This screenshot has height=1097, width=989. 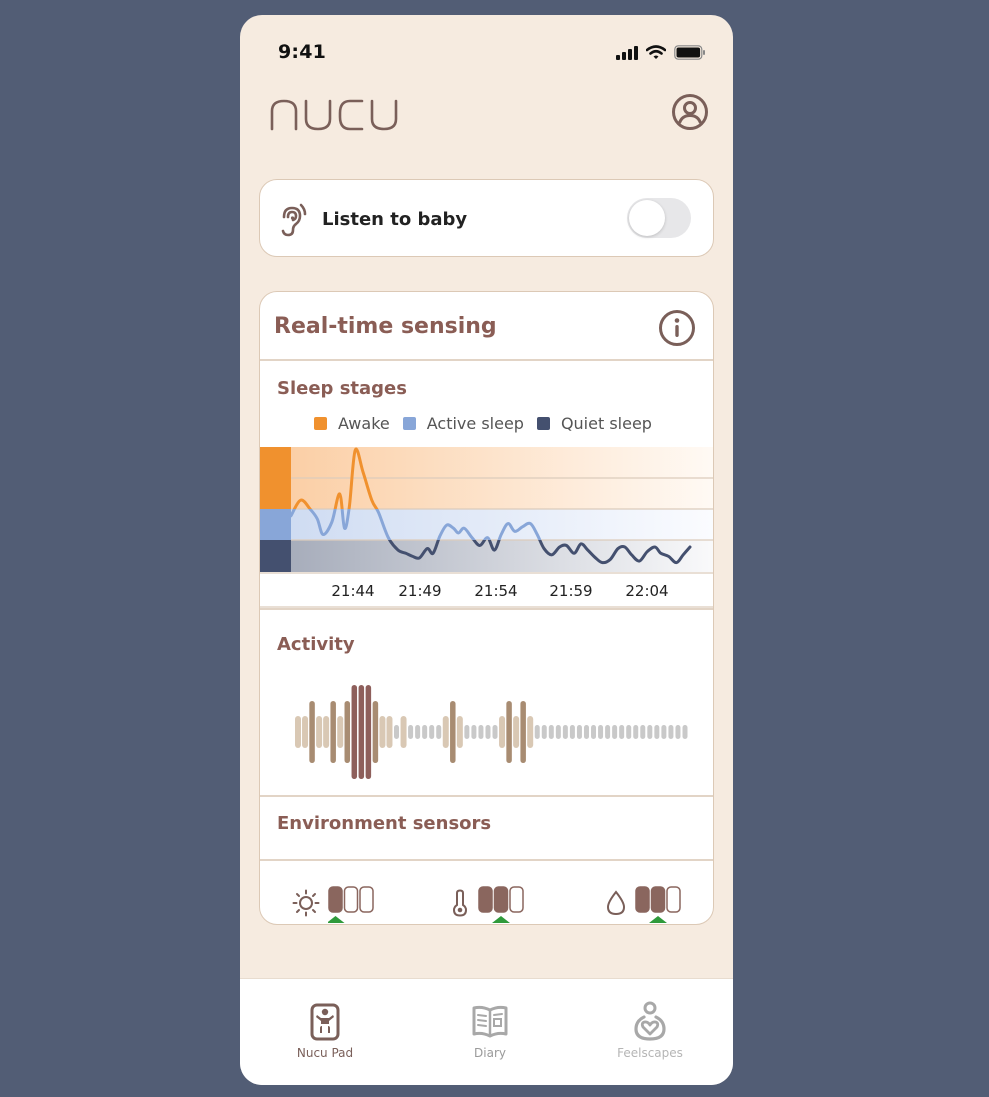 What do you see at coordinates (325, 1030) in the screenshot?
I see `tab-nucu-pad: Nucu Pad` at bounding box center [325, 1030].